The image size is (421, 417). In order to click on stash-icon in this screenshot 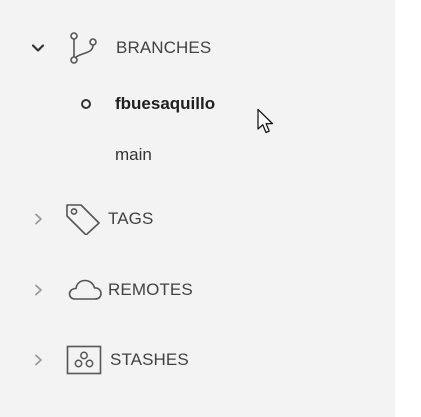, I will do `click(84, 360)`.